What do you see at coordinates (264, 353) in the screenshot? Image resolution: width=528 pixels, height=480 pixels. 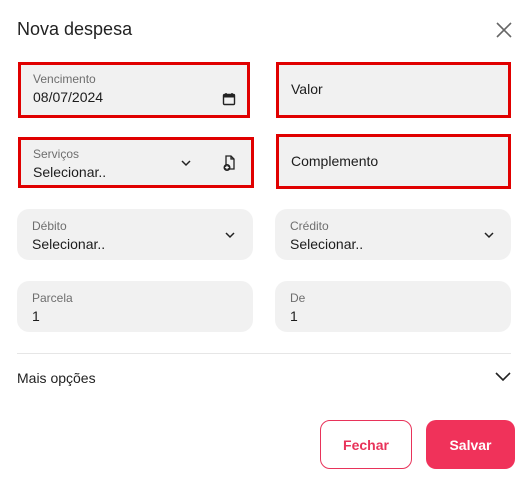 I see `divider` at bounding box center [264, 353].